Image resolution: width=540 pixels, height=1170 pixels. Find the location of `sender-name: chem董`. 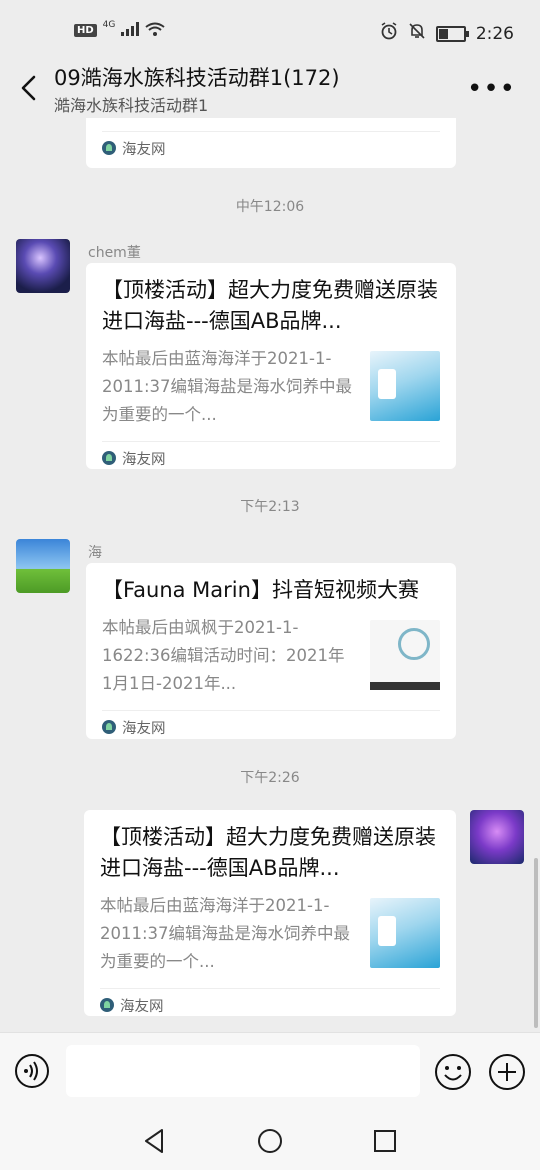

sender-name: chem董 is located at coordinates (114, 253).